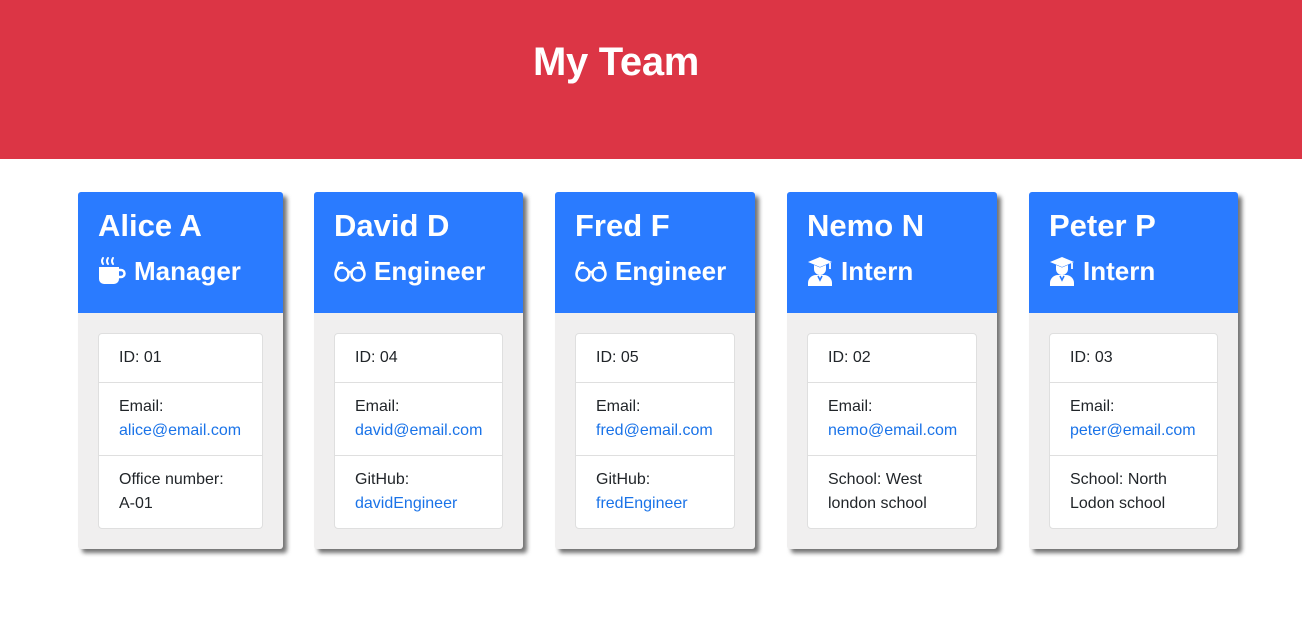 The image size is (1302, 643). Describe the element at coordinates (617, 357) in the screenshot. I see `employee-id: ID: 05` at that location.